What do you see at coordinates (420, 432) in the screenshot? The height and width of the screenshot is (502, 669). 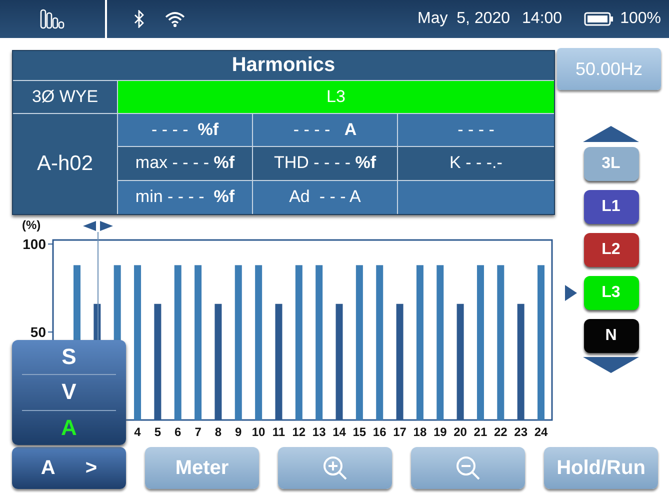 I see `x-tick-label: 18` at bounding box center [420, 432].